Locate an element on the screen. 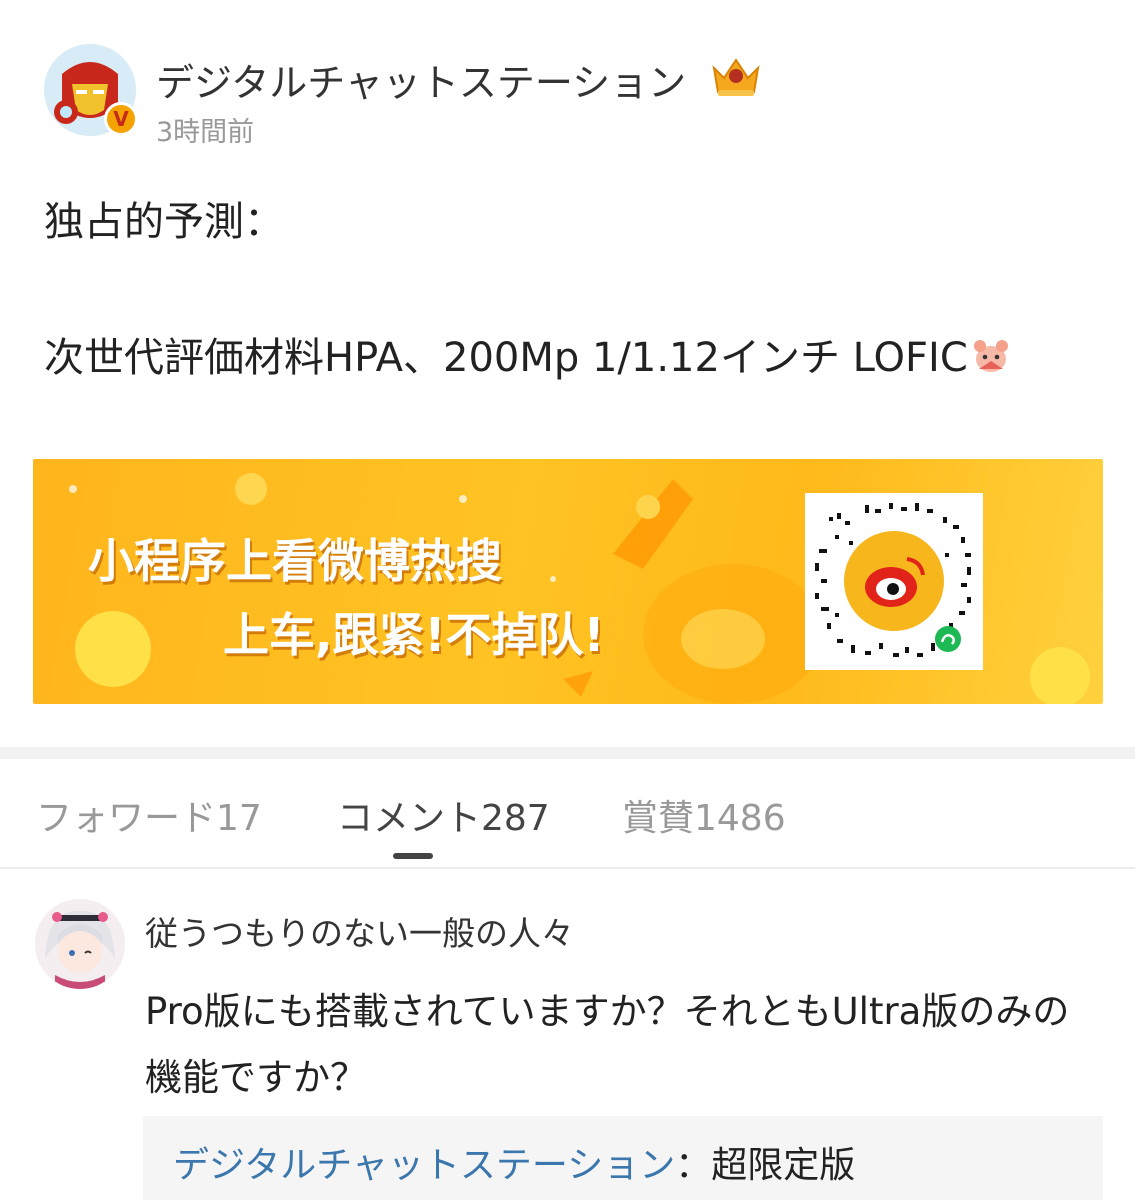  author-name: デジタルチャットステーション is located at coordinates (421, 79).